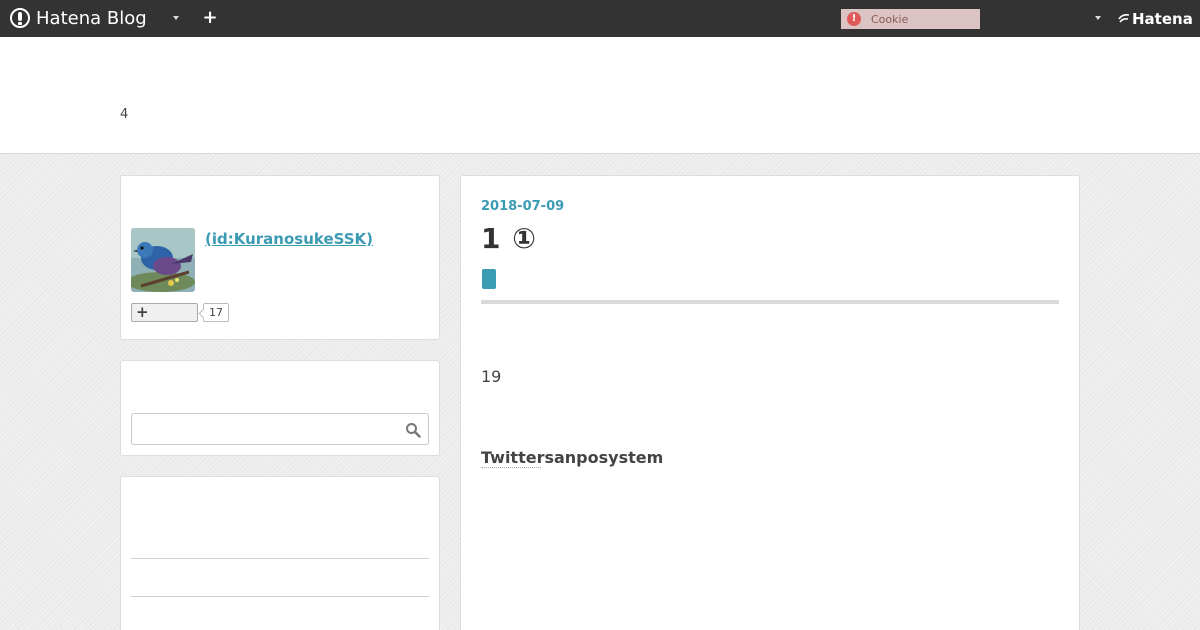  I want to click on blog-description: 4, so click(124, 114).